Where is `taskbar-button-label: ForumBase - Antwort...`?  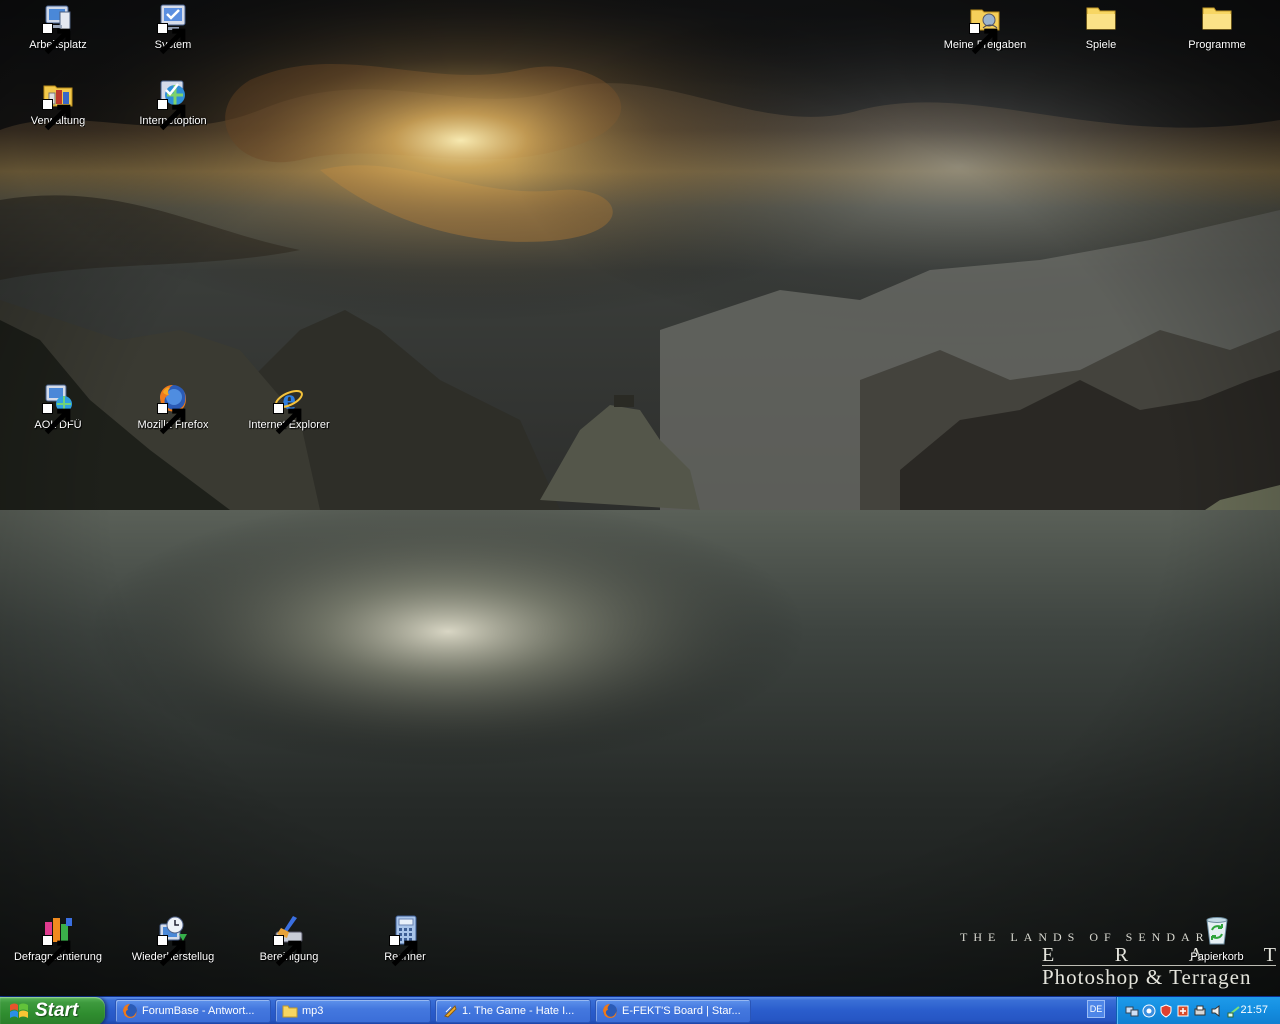 taskbar-button-label: ForumBase - Antwort... is located at coordinates (198, 1011).